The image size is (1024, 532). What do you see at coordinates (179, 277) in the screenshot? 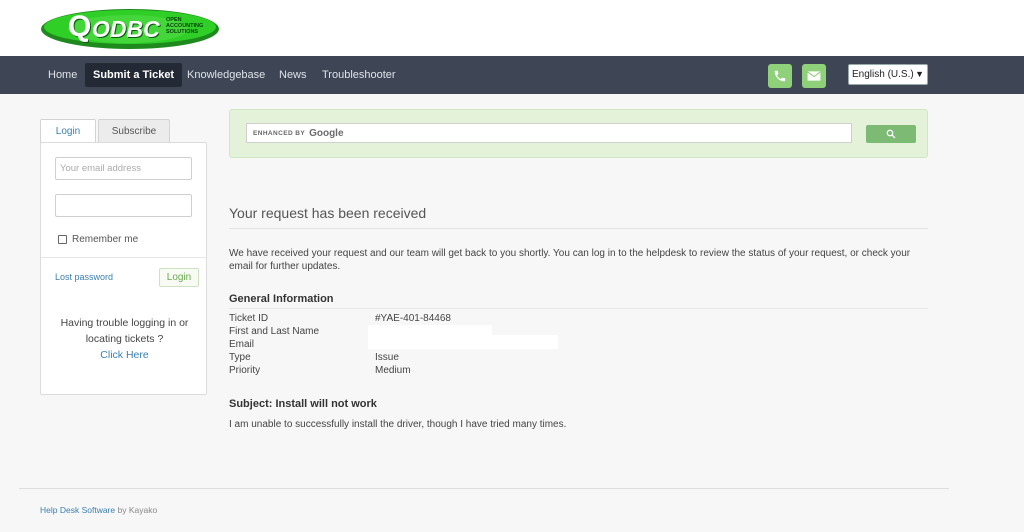
I see `login-button: Login` at bounding box center [179, 277].